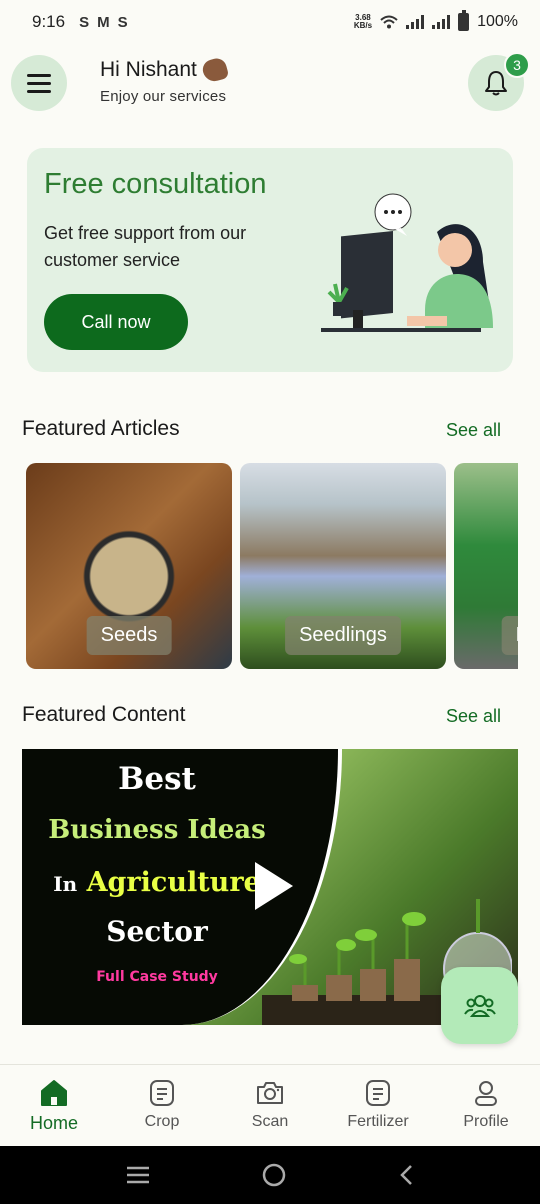  Describe the element at coordinates (343, 566) in the screenshot. I see `article-card-seedlings: Seedlings` at that location.